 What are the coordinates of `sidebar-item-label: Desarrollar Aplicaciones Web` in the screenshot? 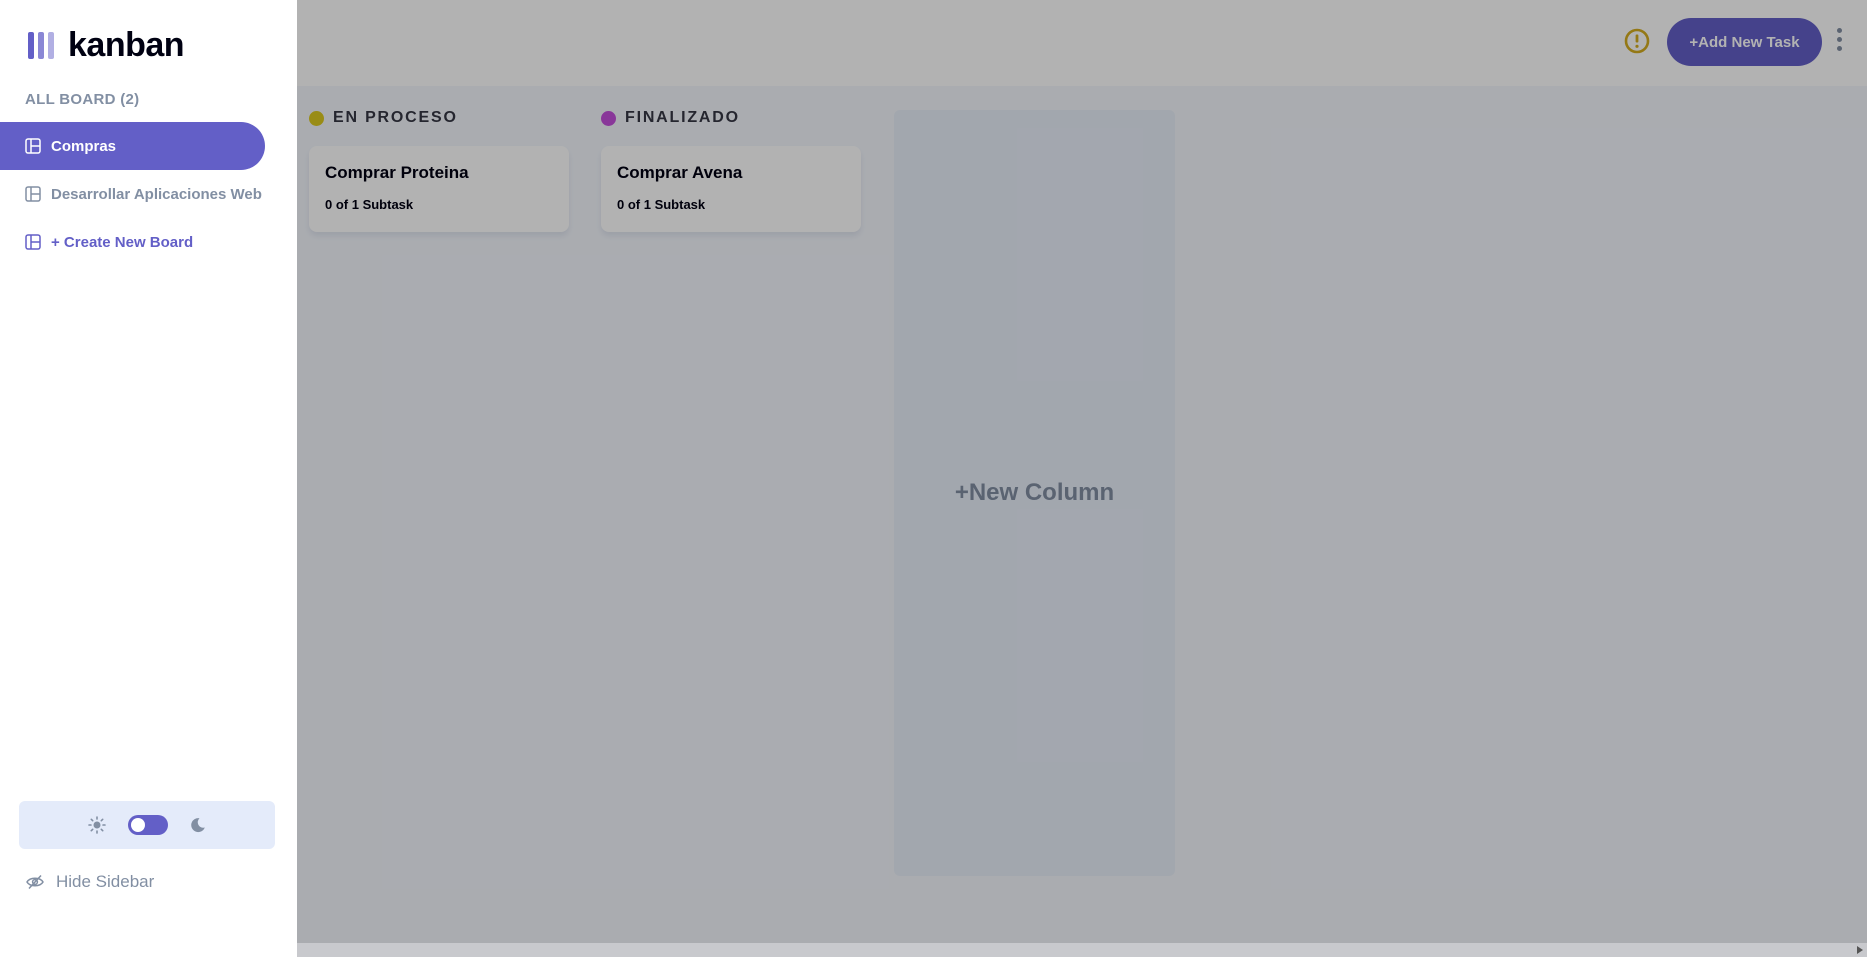 It's located at (156, 194).